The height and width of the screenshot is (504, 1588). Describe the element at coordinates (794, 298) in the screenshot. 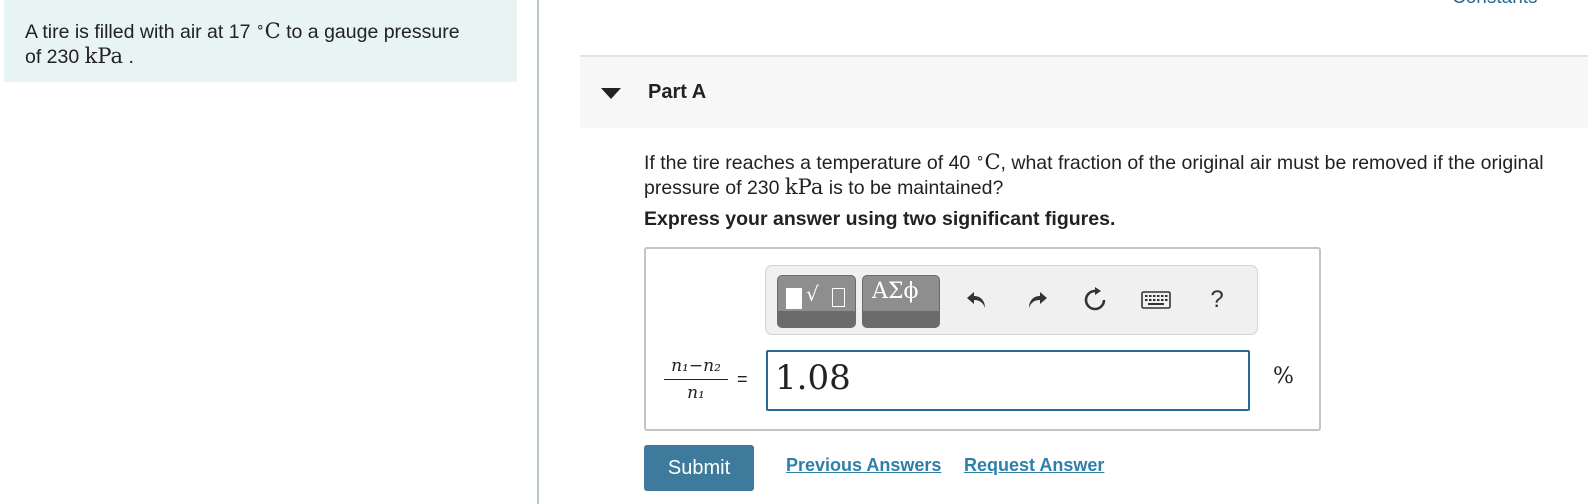

I see `templates-icon` at that location.